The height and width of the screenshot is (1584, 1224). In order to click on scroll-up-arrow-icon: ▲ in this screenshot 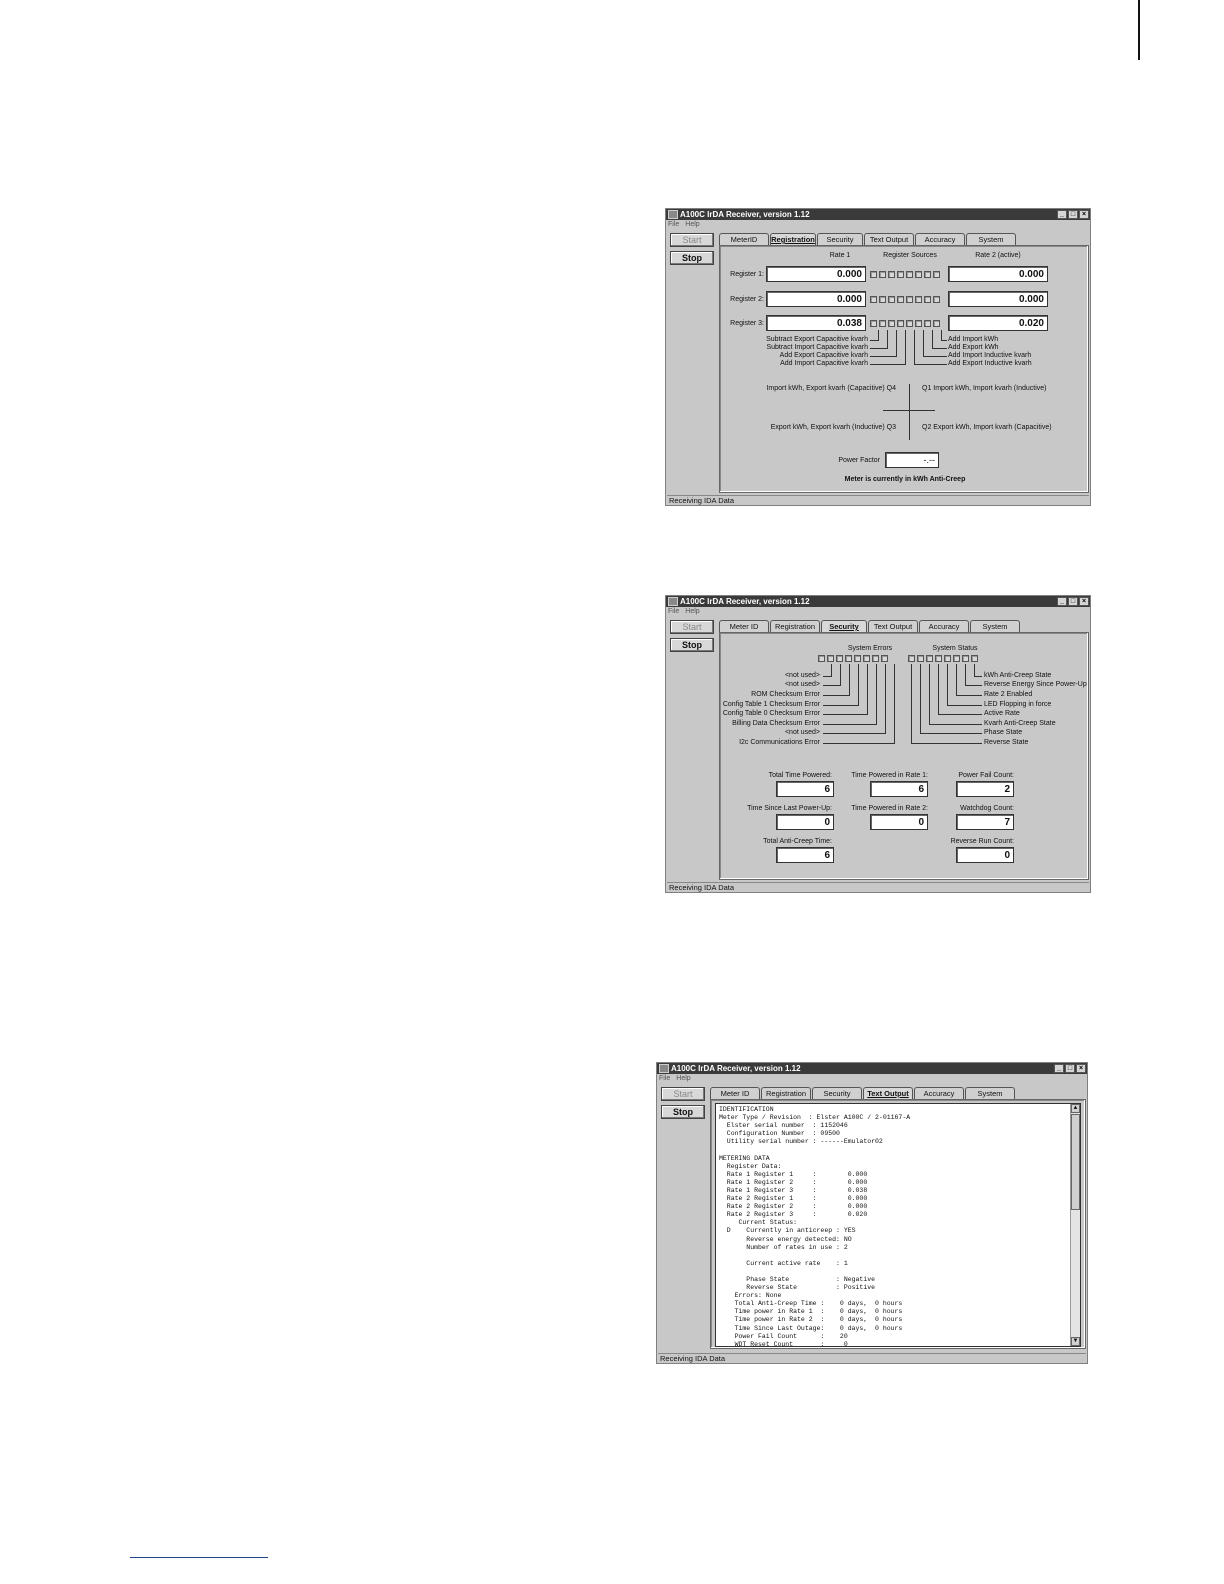, I will do `click(1075, 1108)`.